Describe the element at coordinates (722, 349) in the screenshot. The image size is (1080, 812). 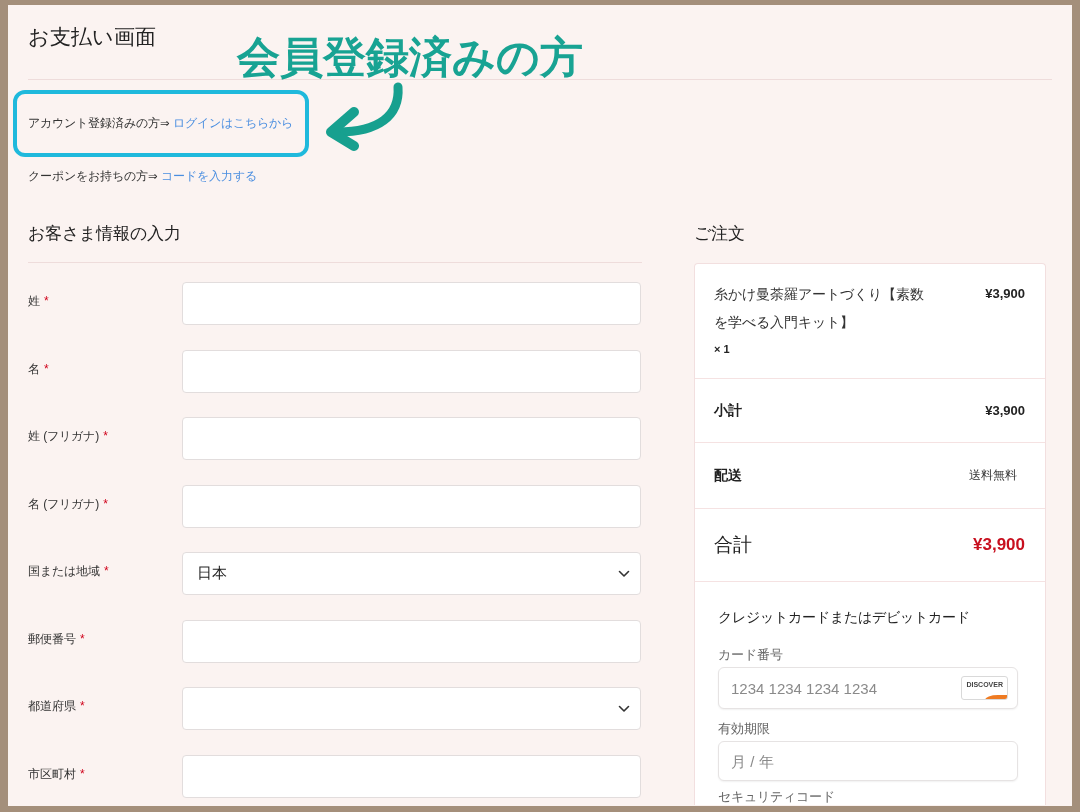
I see `item-quantity: × 1` at that location.